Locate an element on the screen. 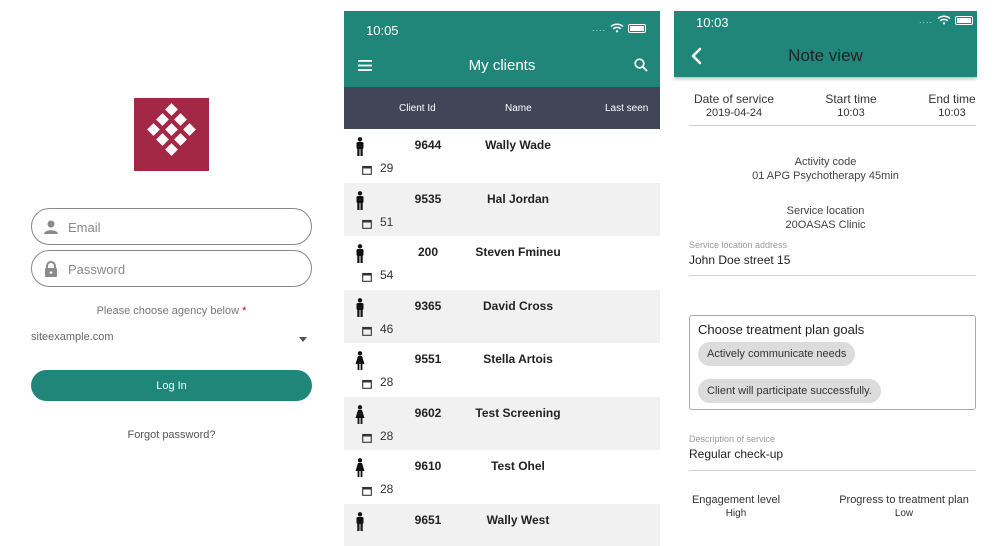 The image size is (1002, 546). description-value: Regular check-up is located at coordinates (736, 454).